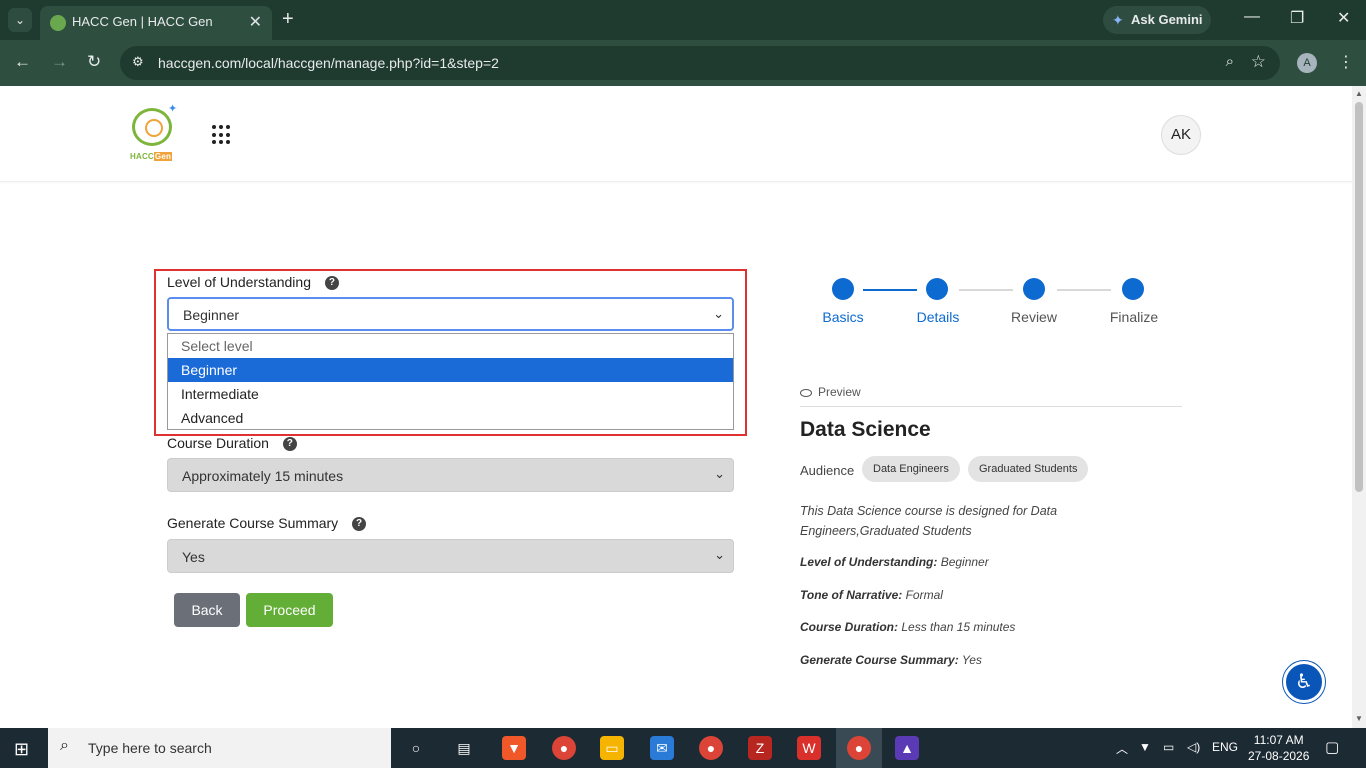 This screenshot has height=768, width=1366. Describe the element at coordinates (359, 524) in the screenshot. I see `summary-help-icon: ?` at that location.